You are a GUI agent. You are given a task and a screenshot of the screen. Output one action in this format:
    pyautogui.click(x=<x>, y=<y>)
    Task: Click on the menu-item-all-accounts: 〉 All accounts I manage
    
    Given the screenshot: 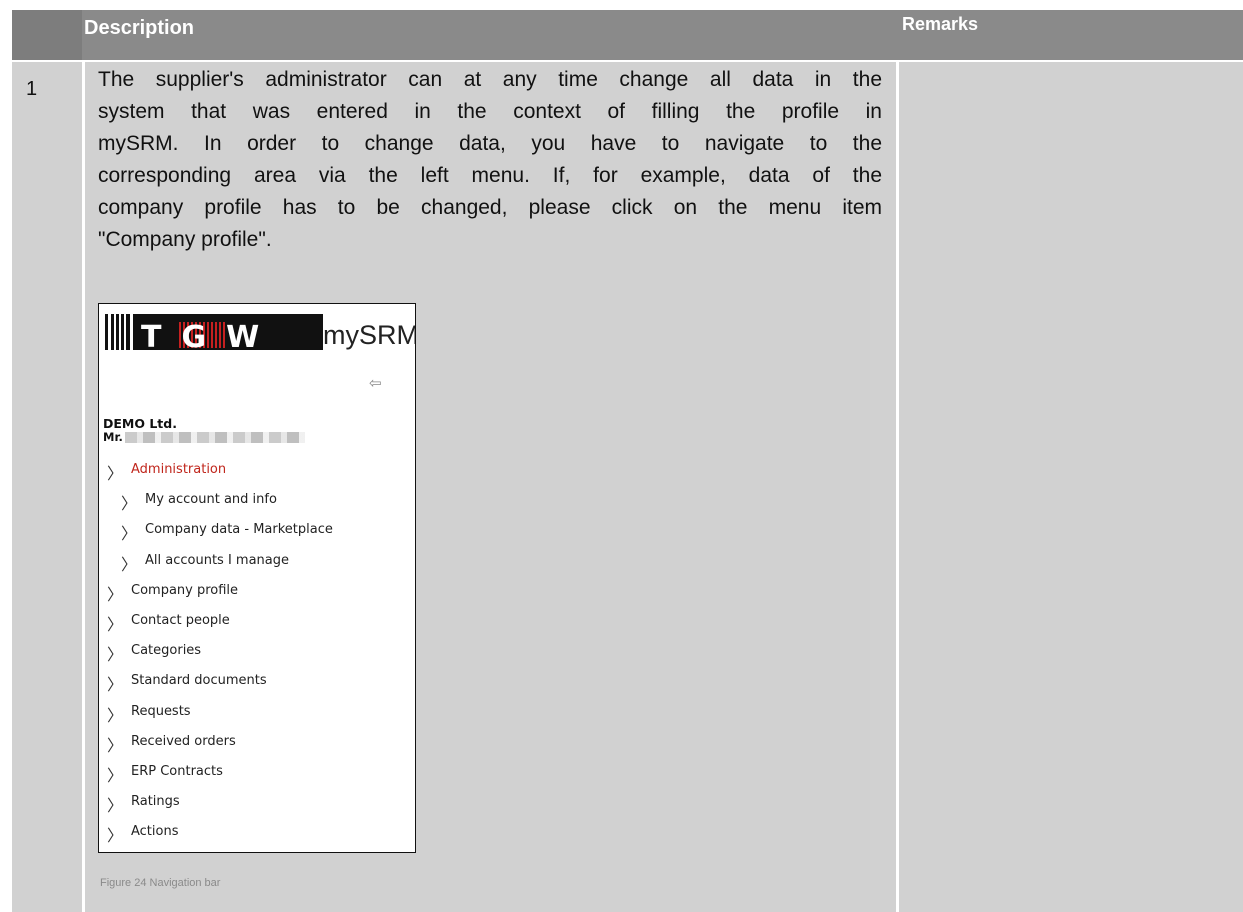 What is the action you would take?
    pyautogui.click(x=258, y=564)
    